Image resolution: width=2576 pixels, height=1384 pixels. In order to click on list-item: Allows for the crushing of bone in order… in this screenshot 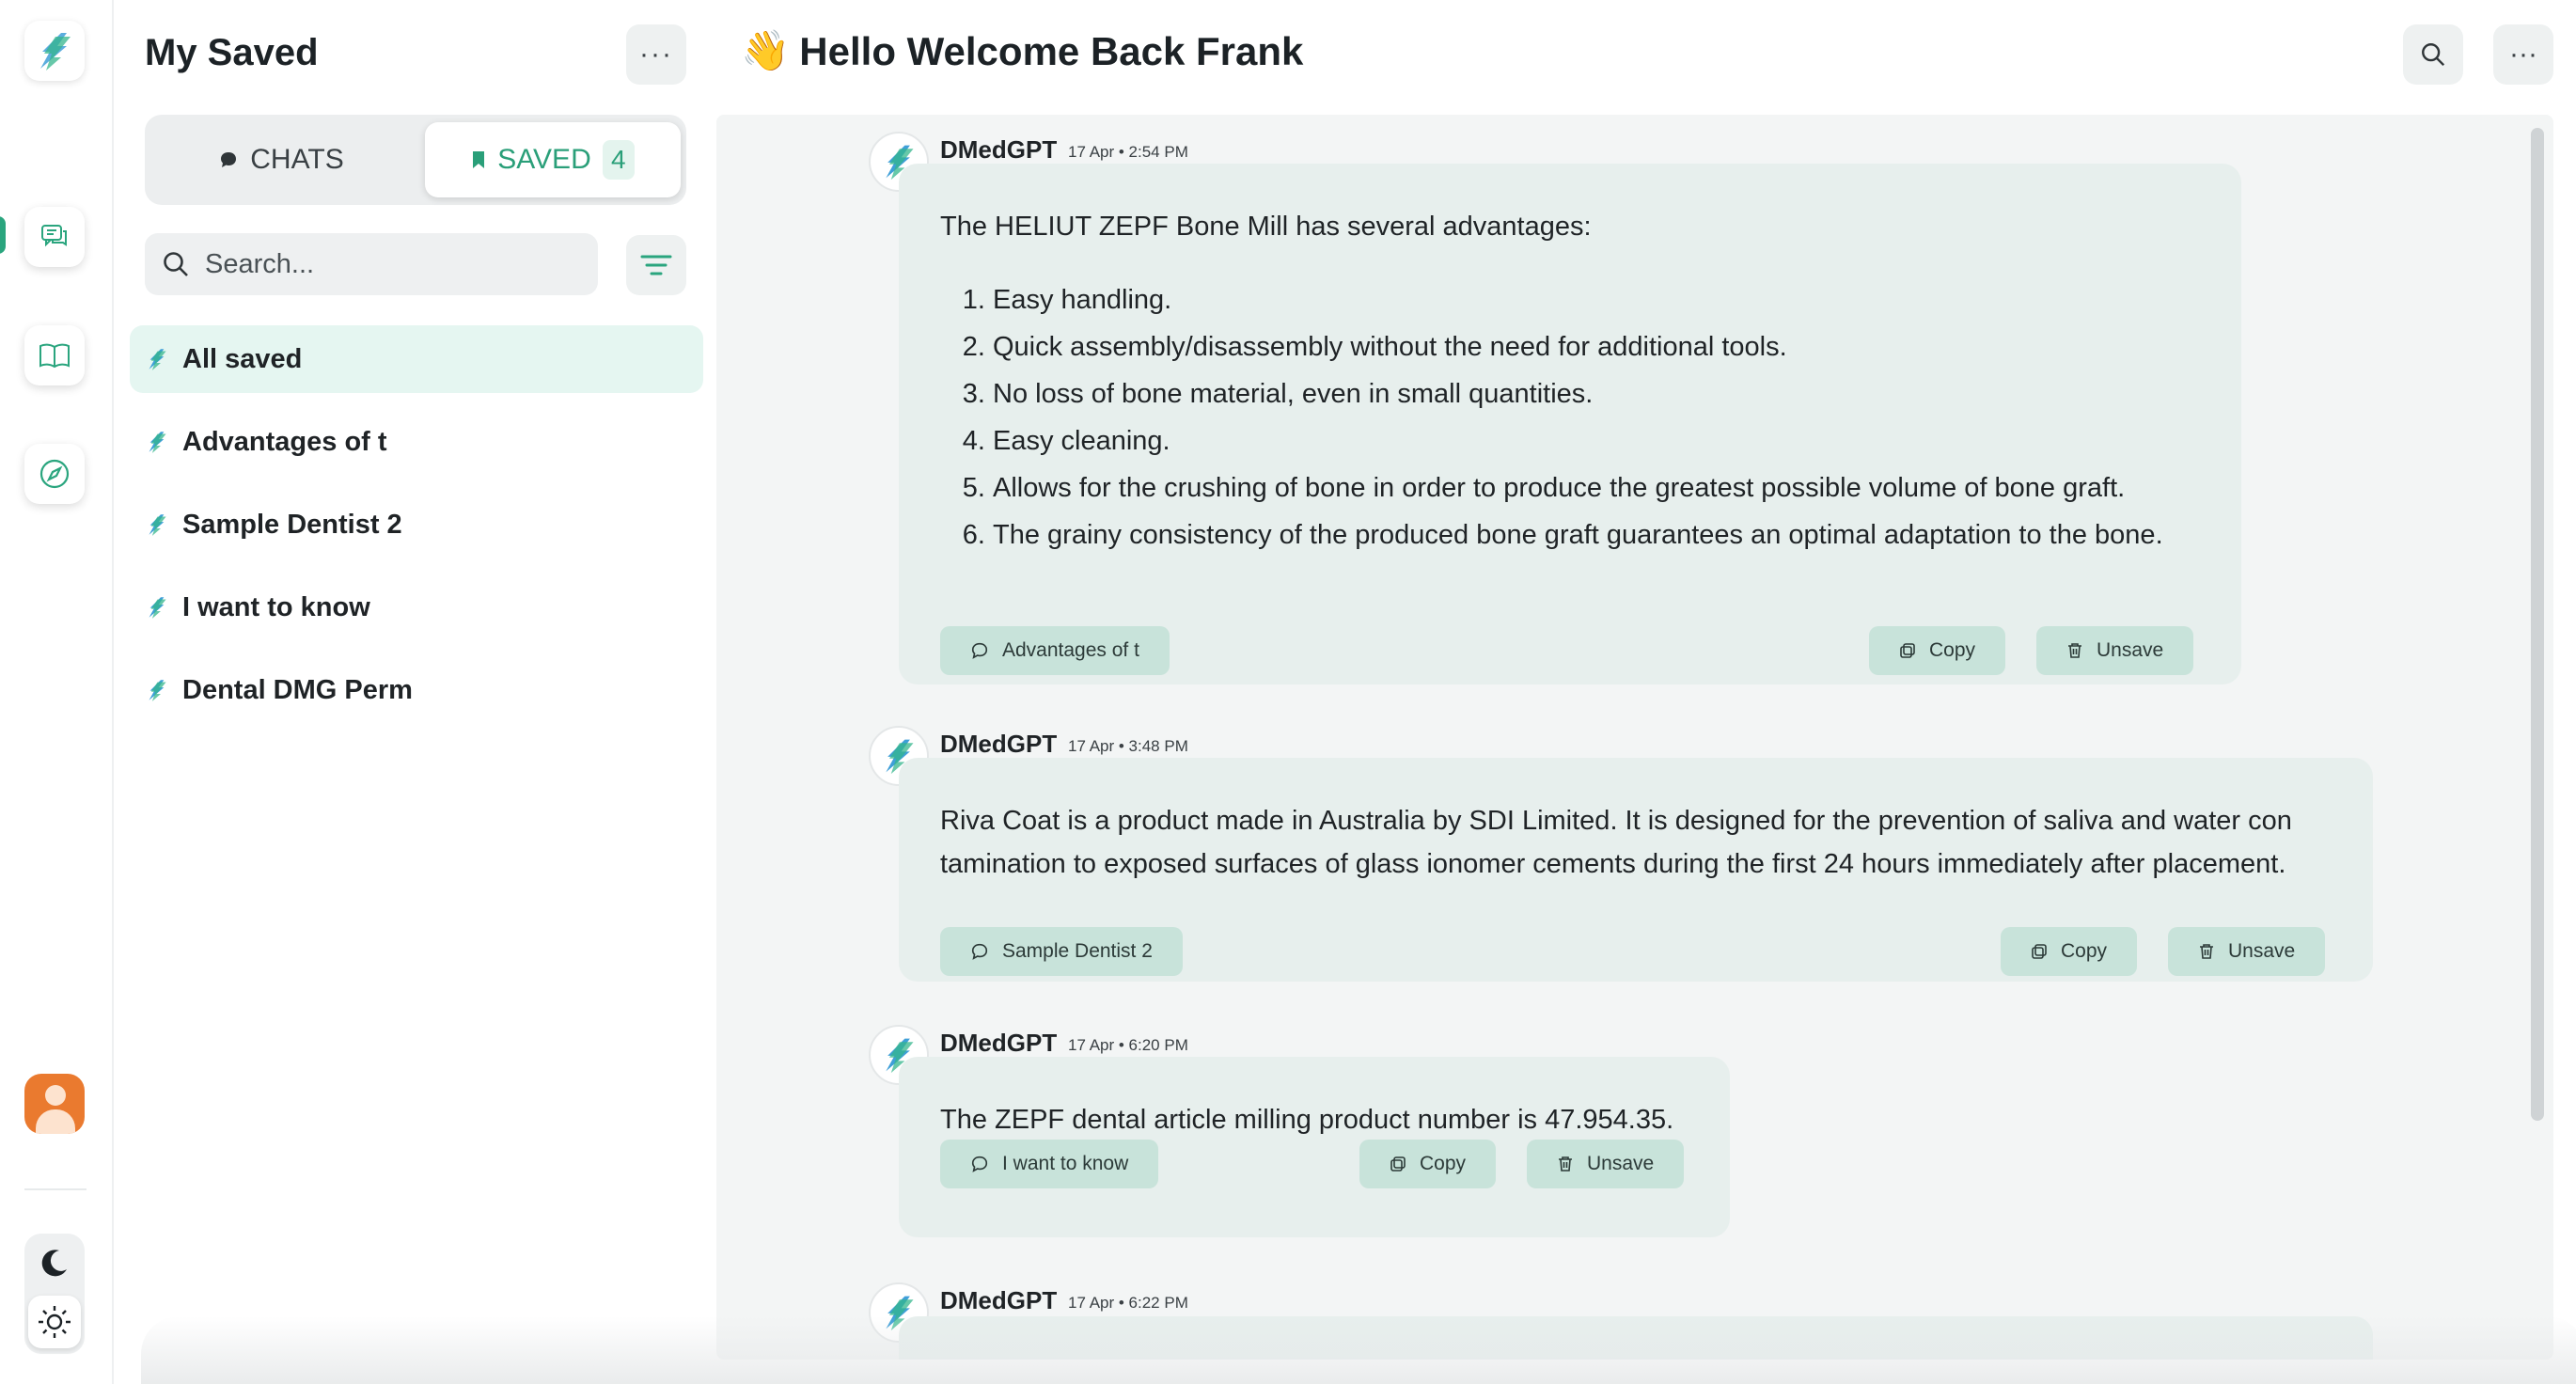, I will do `click(1597, 487)`.